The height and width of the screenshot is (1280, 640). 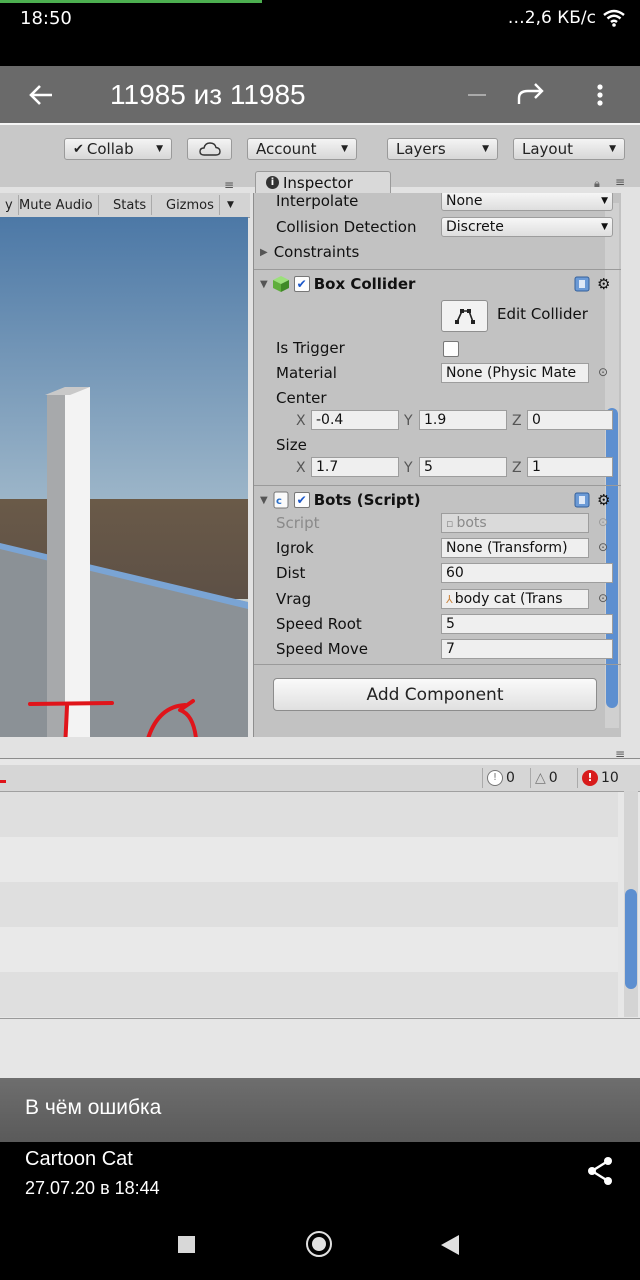 I want to click on interpolate-label: Interpolate, so click(x=317, y=201).